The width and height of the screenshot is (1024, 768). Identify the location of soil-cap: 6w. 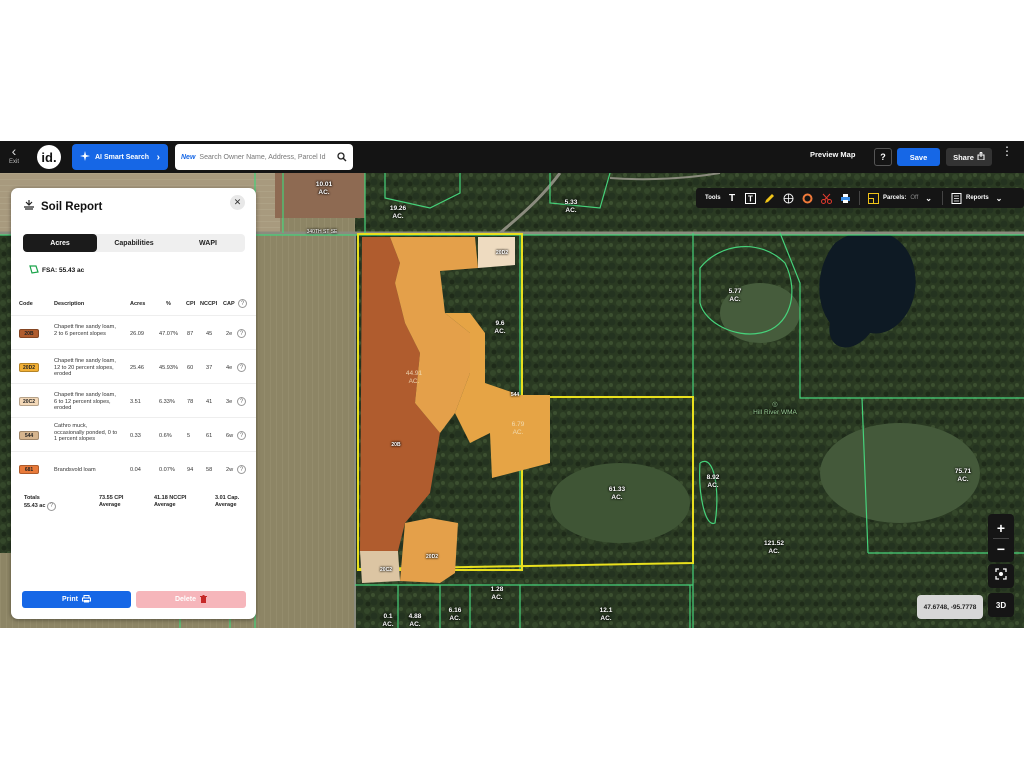
(230, 436).